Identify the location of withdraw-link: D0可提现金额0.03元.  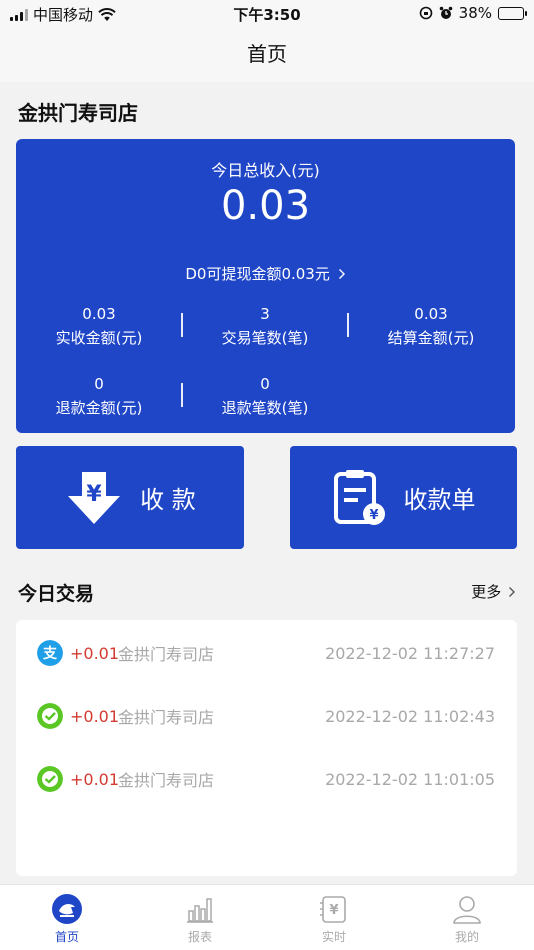
(265, 273).